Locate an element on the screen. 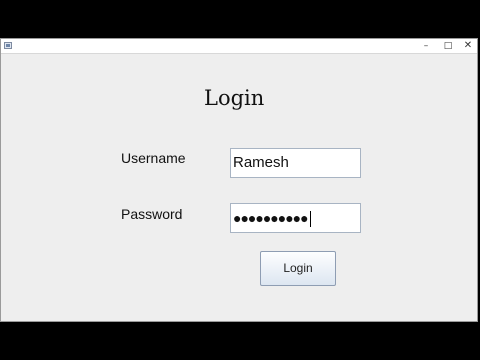 The height and width of the screenshot is (360, 480). text-caret is located at coordinates (310, 219).